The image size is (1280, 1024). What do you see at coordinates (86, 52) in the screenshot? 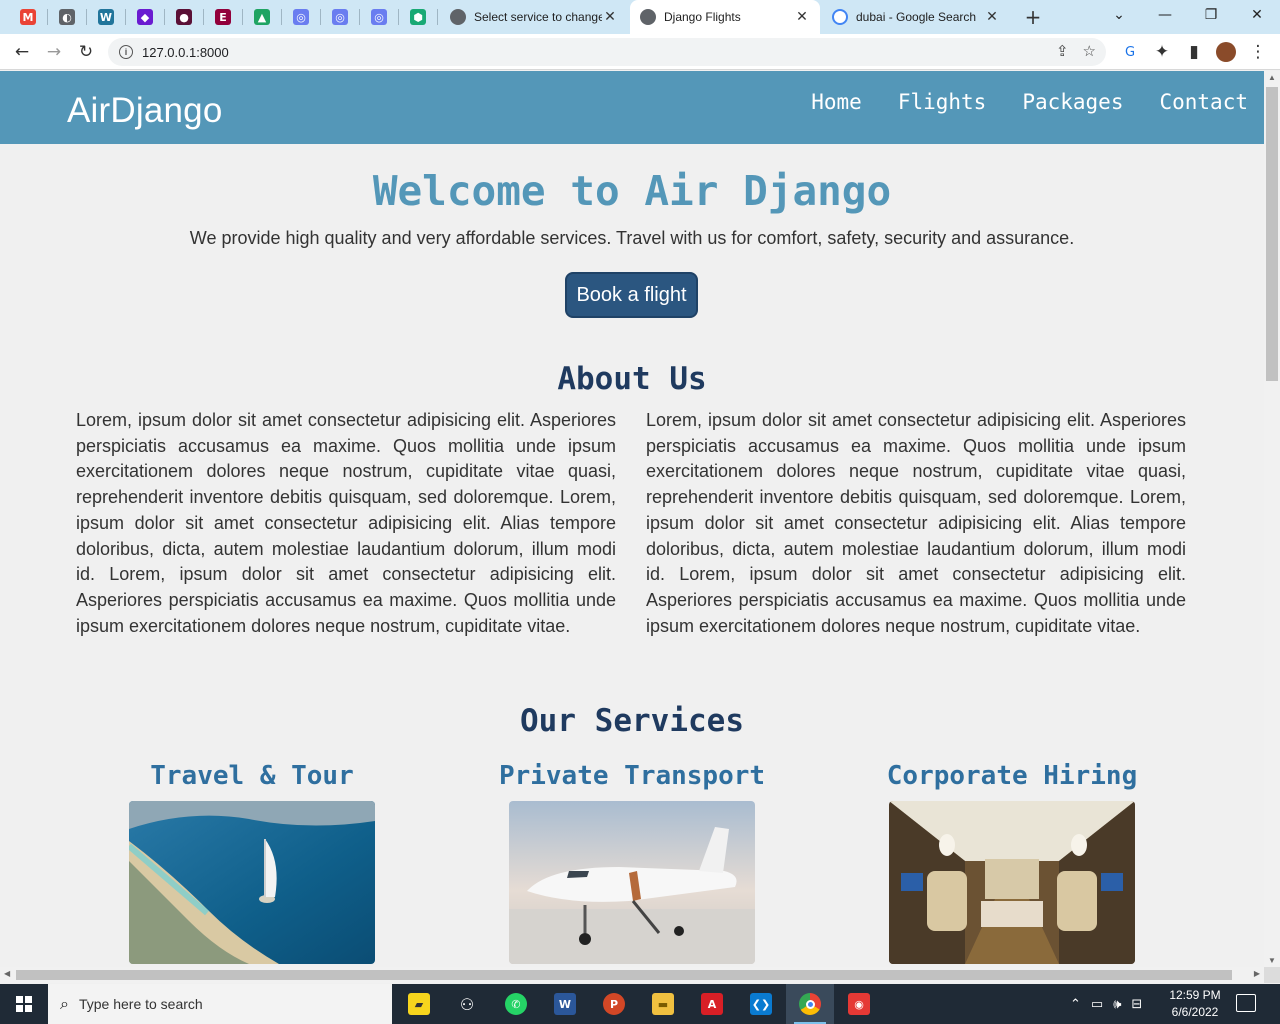
I see `reload-icon: ↻` at bounding box center [86, 52].